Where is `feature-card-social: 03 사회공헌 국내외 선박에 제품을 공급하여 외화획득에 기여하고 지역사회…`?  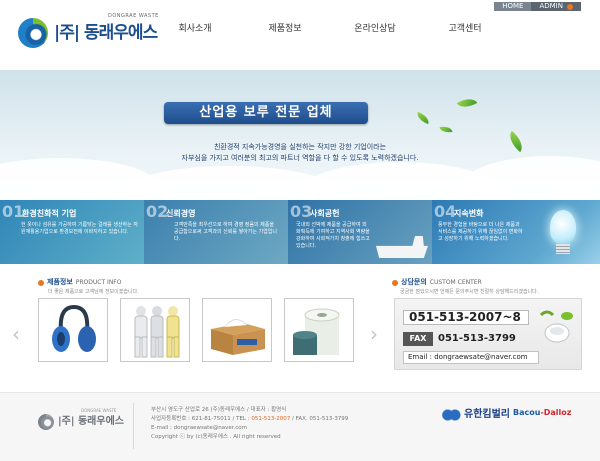 feature-card-social: 03 사회공헌 국내외 선박에 제품을 공급하여 외화획득에 기여하고 지역사회… is located at coordinates (360, 232).